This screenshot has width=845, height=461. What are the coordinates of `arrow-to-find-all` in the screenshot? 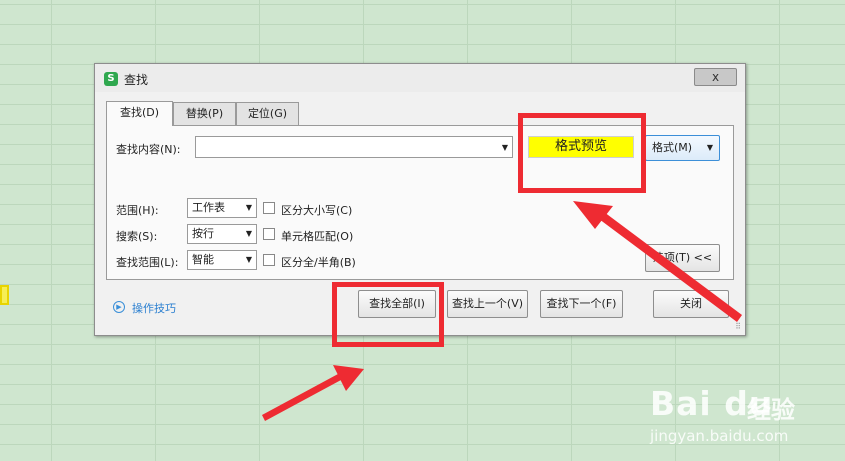 It's located at (301, 397).